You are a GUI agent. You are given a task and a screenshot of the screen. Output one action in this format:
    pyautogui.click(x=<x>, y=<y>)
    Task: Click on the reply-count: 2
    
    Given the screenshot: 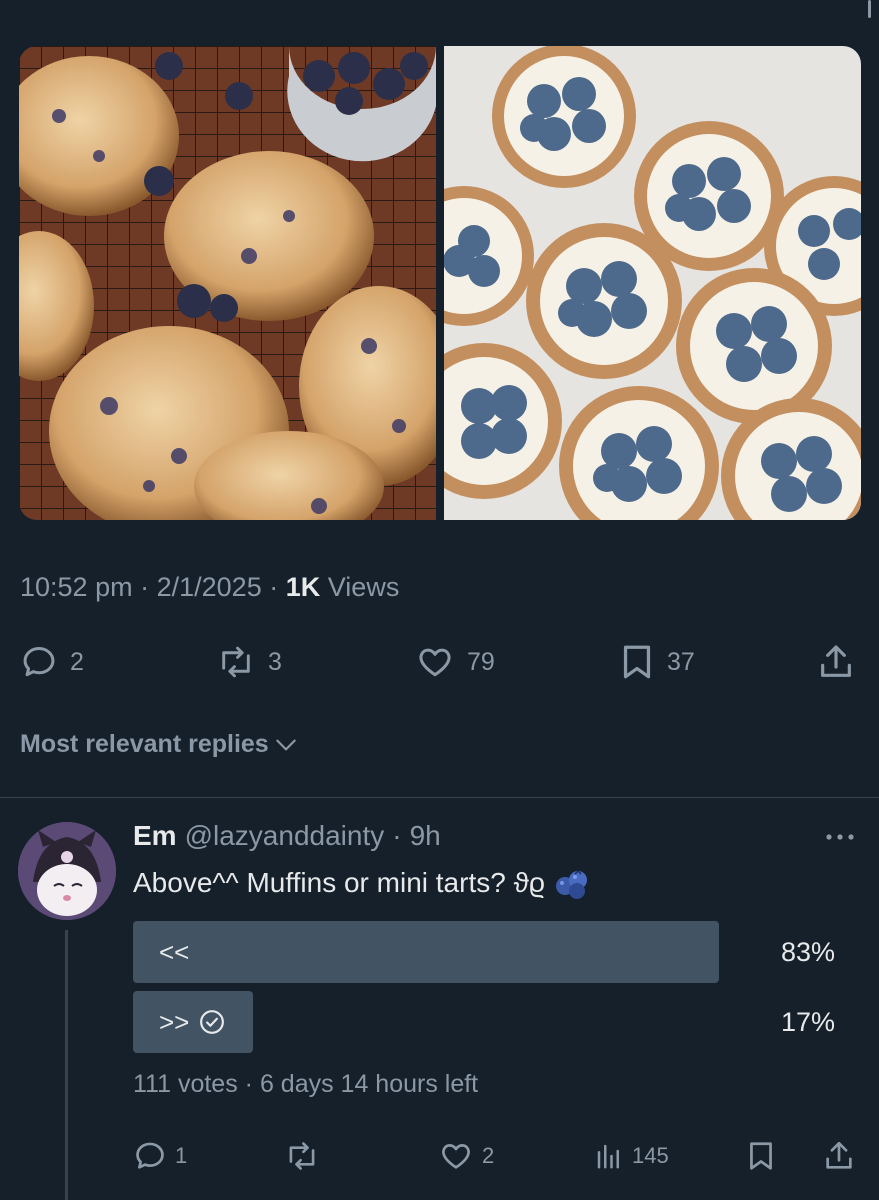 What is the action you would take?
    pyautogui.click(x=77, y=661)
    